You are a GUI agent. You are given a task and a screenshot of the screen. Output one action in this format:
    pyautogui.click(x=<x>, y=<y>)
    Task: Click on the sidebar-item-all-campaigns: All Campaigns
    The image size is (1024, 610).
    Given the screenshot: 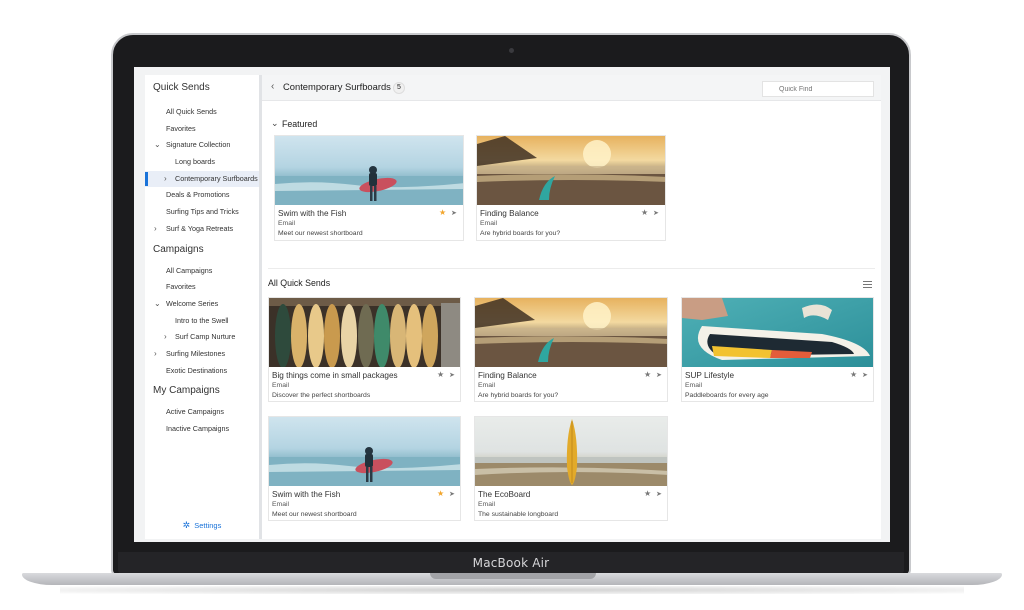 What is the action you would take?
    pyautogui.click(x=202, y=271)
    